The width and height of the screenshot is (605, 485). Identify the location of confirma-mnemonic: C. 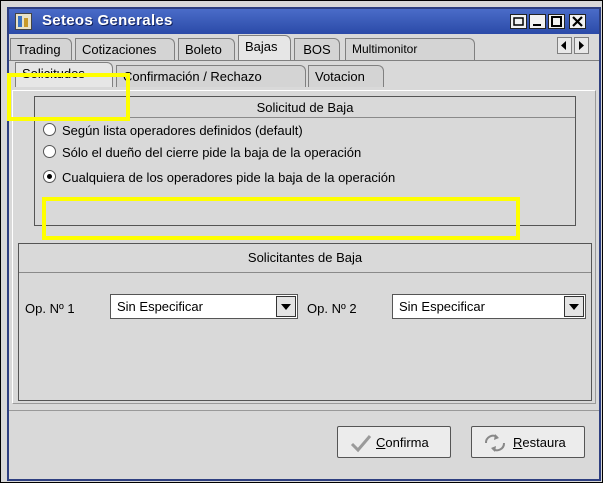
(381, 442).